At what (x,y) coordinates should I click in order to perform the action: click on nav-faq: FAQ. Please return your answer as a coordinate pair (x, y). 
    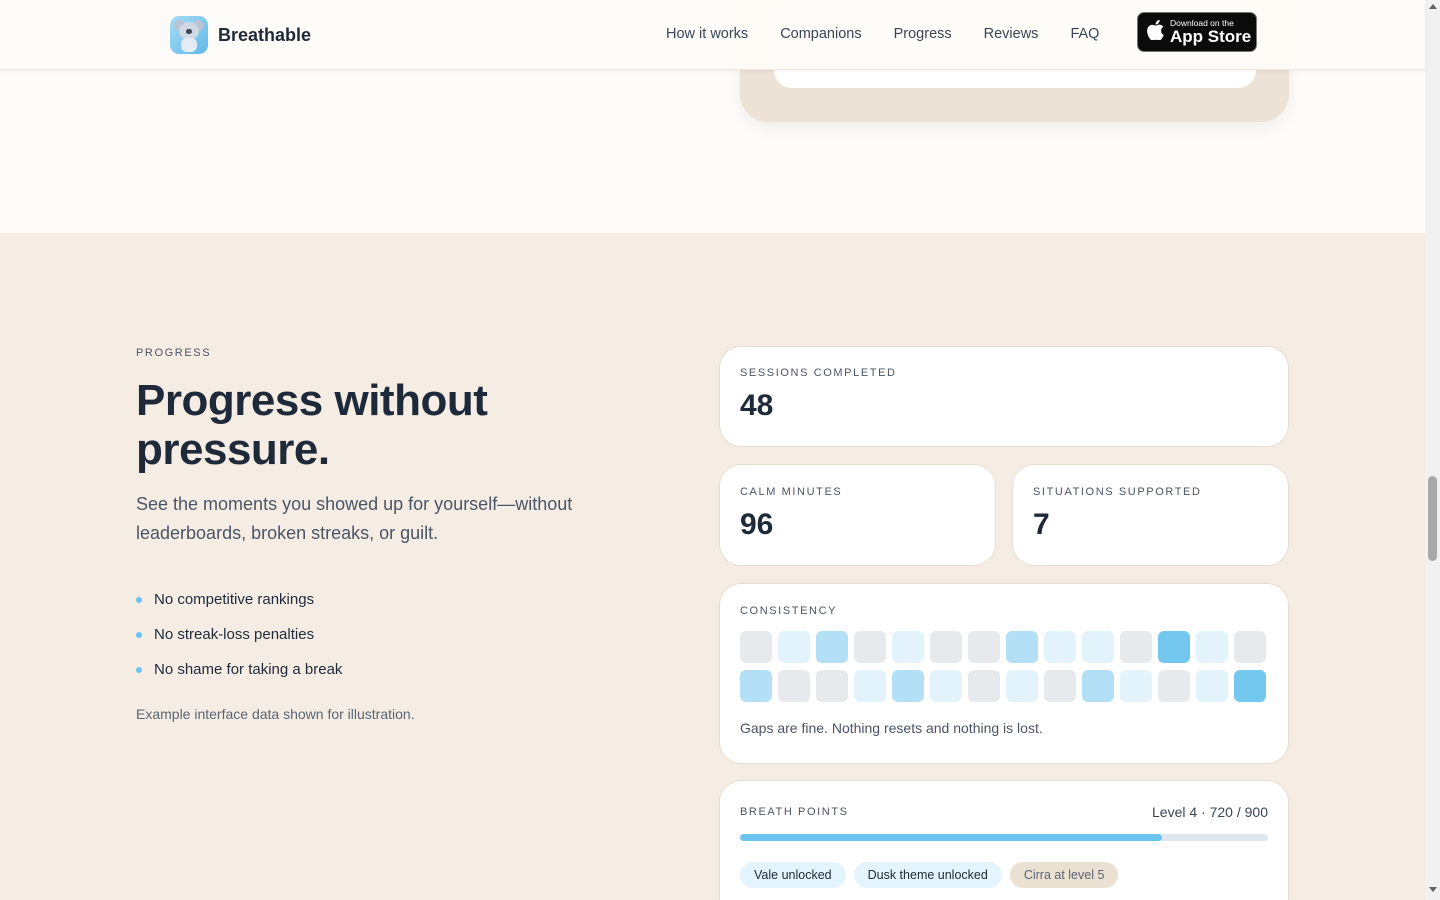
    Looking at the image, I should click on (1084, 34).